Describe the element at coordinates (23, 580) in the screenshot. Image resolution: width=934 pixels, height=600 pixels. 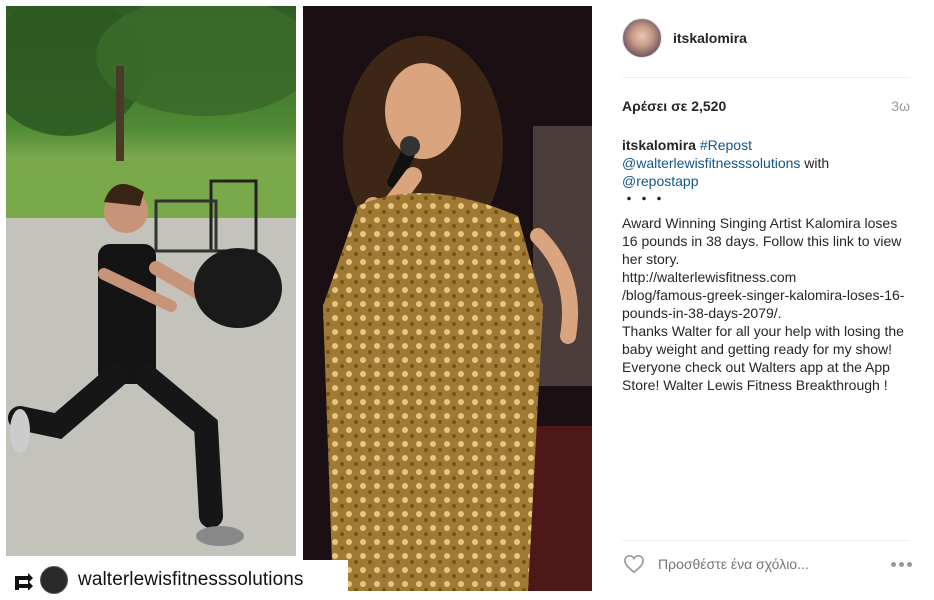
I see `repost-icon` at that location.